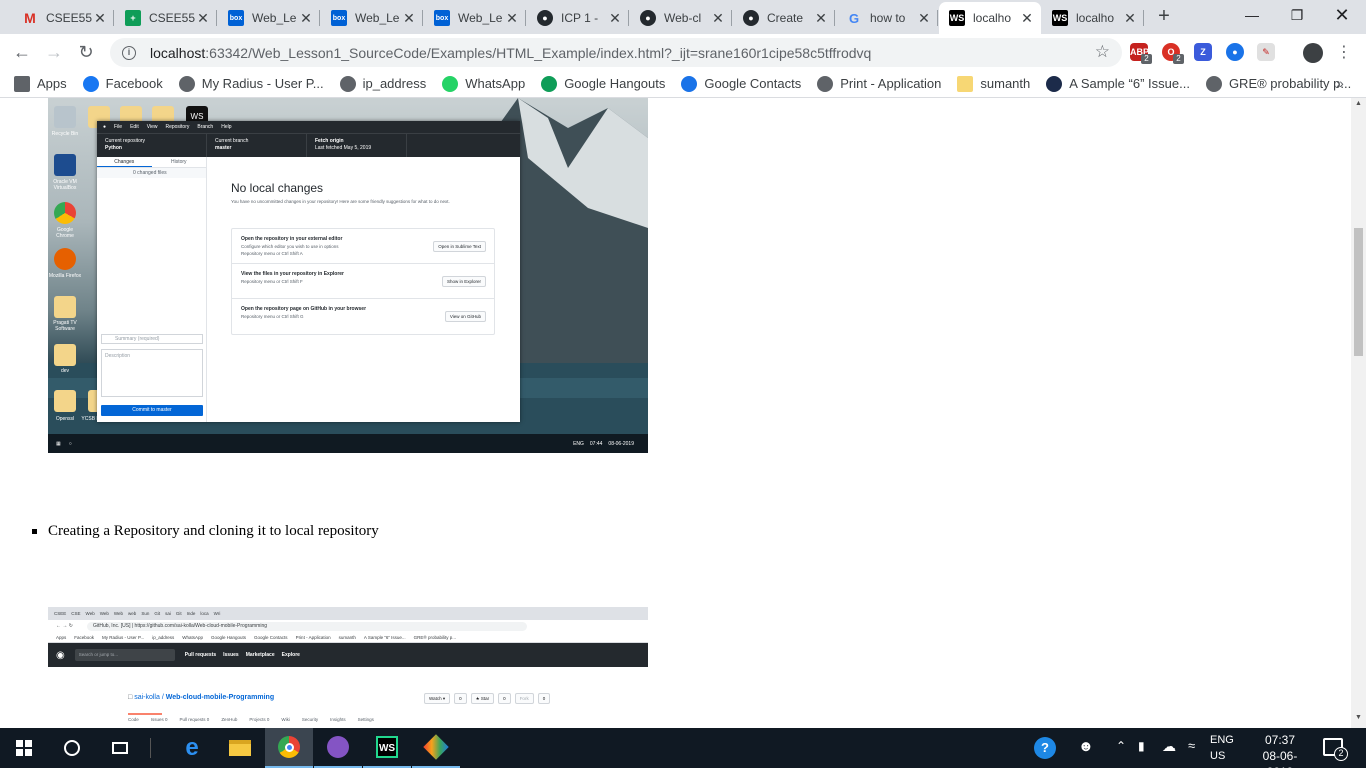 The height and width of the screenshot is (780, 1366). Describe the element at coordinates (220, 697) in the screenshot. I see `repo-name: Web-cloud-mobile-Programming` at that location.